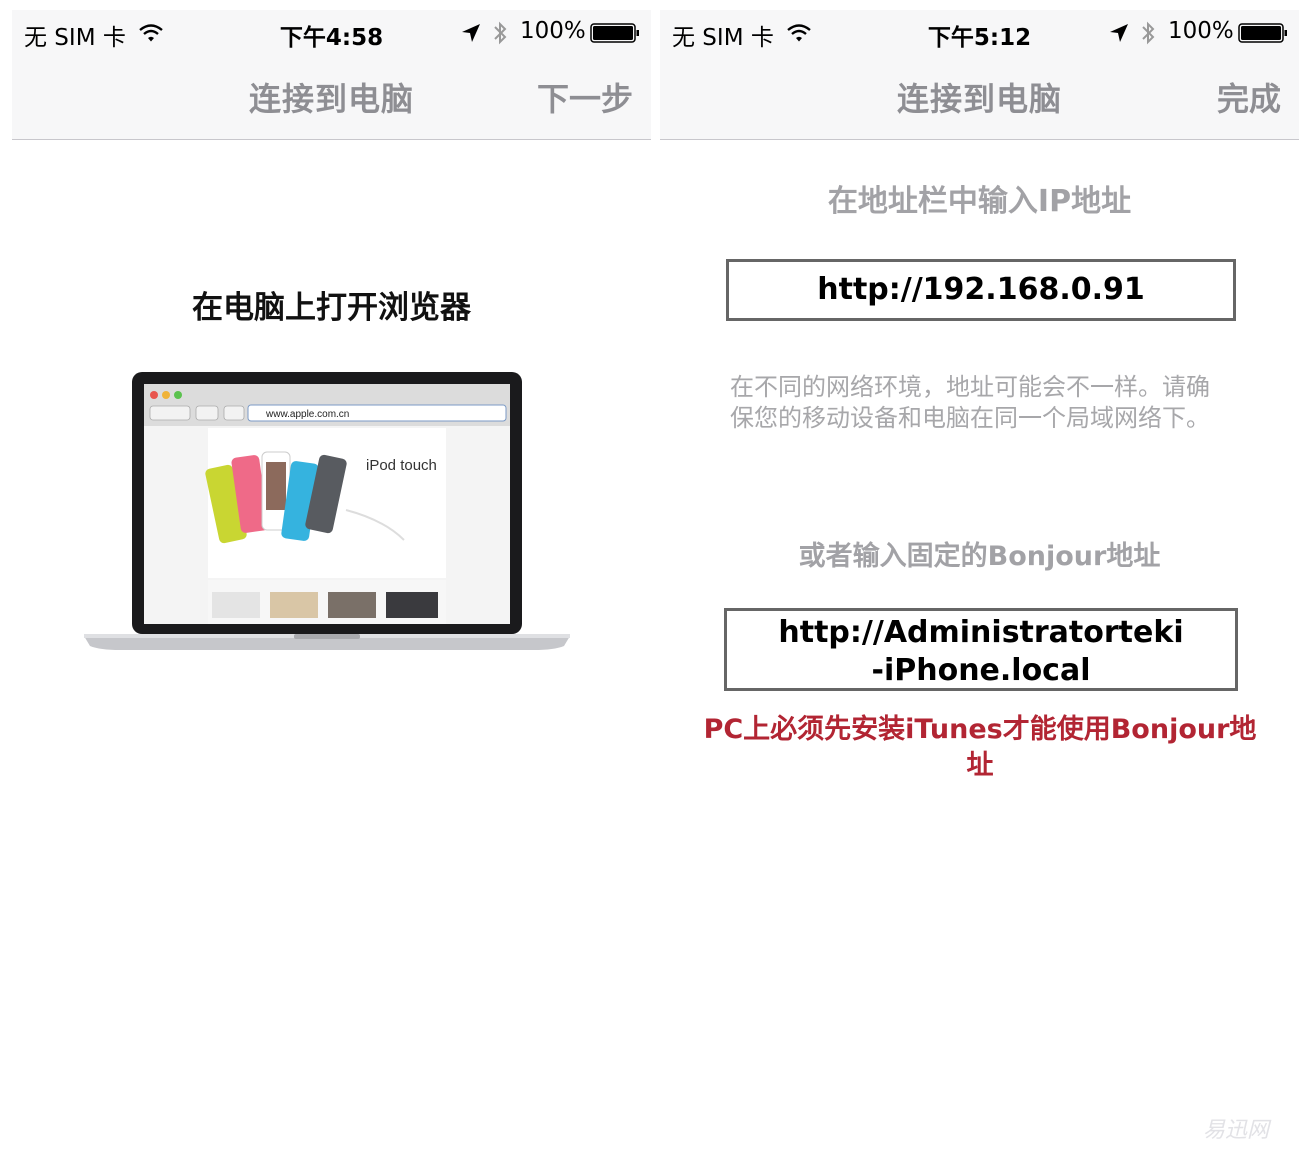  I want to click on bonjour-address-field: http://Administratorteki-iPhone.local, so click(981, 649).